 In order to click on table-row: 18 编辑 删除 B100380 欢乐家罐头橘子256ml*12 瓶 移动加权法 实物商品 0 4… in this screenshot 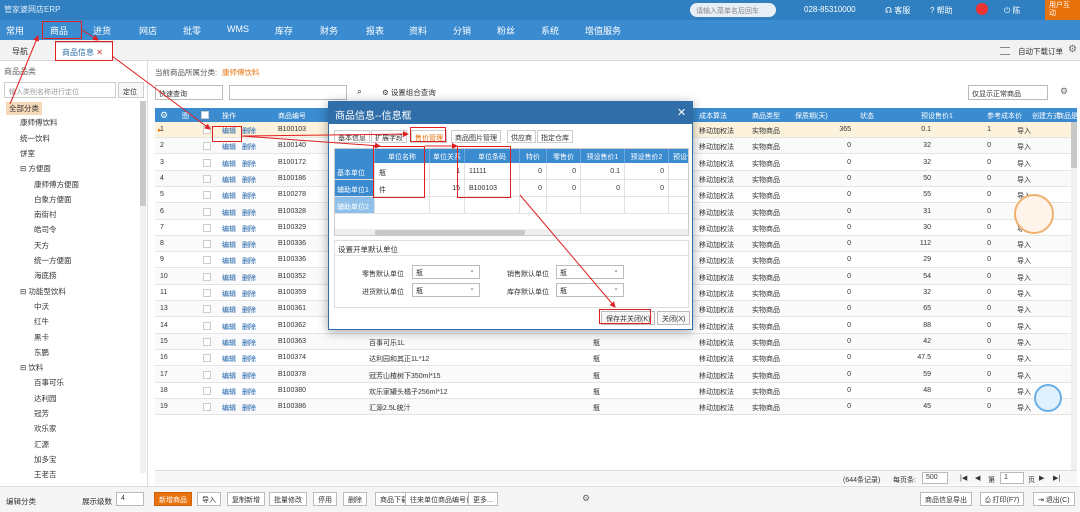, I will do `click(616, 391)`.